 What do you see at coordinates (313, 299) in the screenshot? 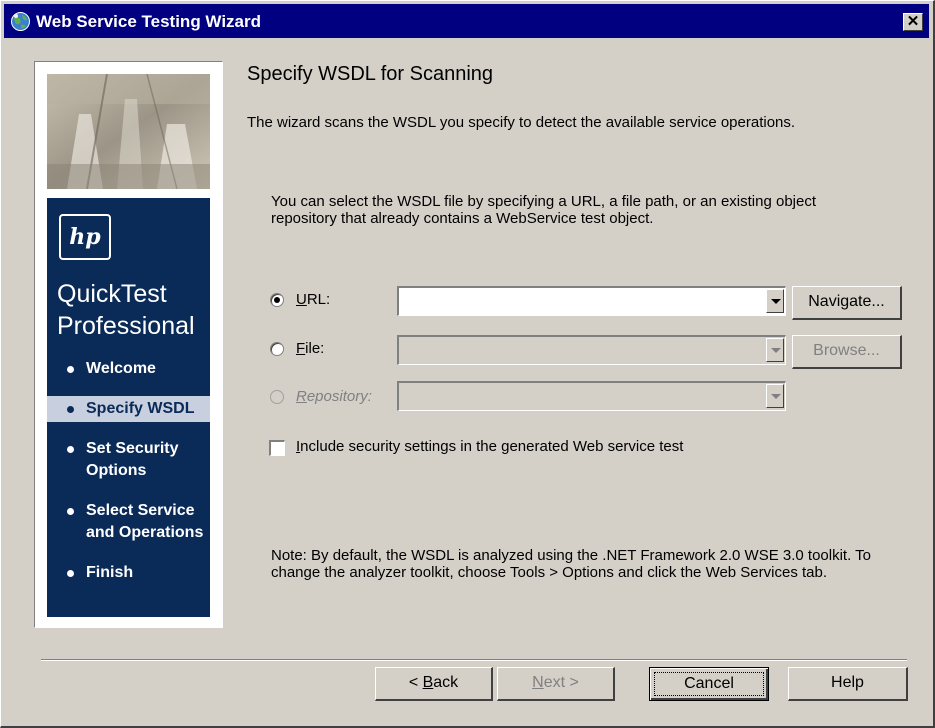
I see `url-label: URL:` at bounding box center [313, 299].